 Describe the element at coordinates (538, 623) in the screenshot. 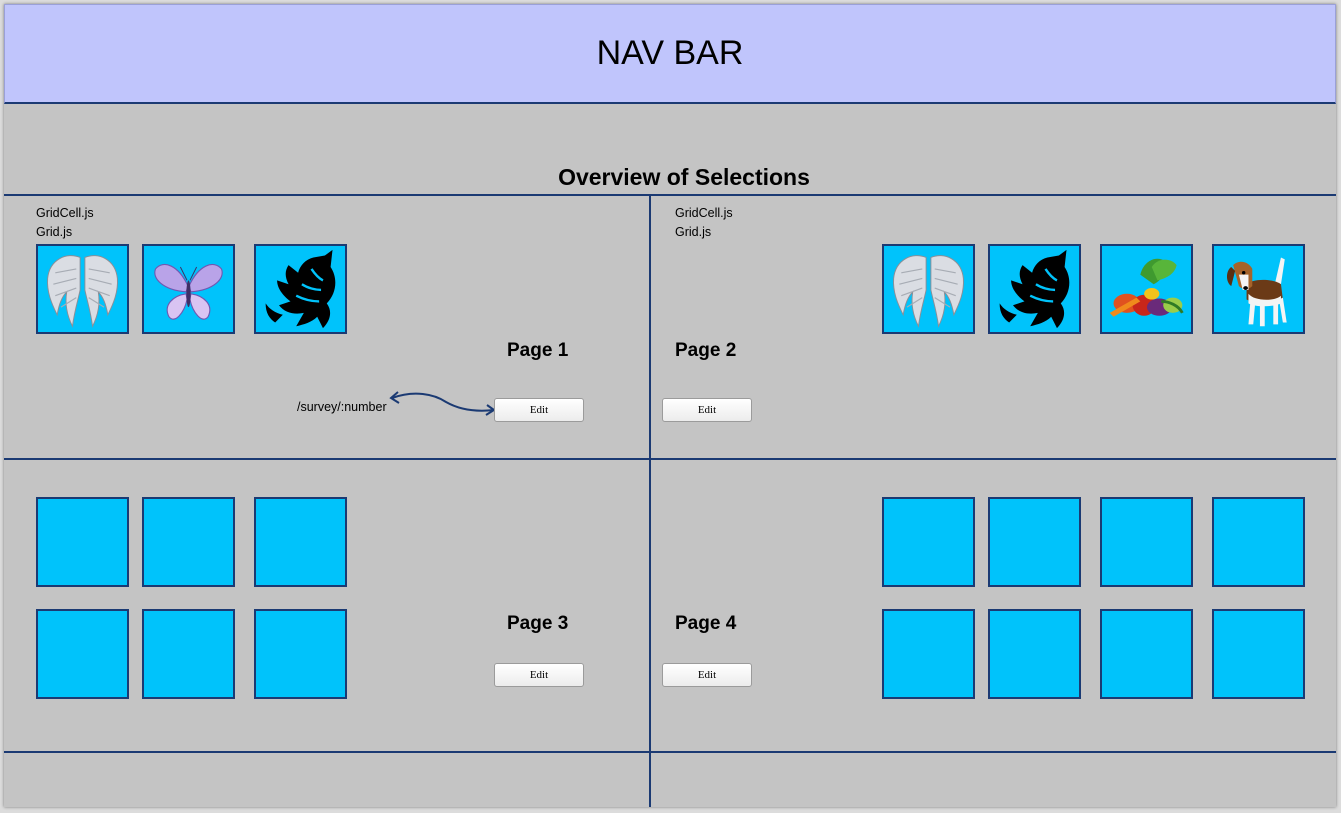

I see `page-3-label: Page 3` at that location.